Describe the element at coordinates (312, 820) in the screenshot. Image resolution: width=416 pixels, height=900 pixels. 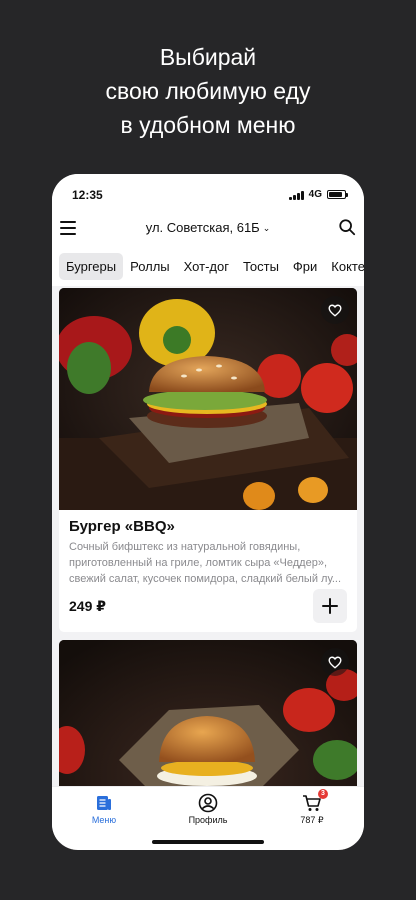
I see `nav-cart-total: 787 ₽` at that location.